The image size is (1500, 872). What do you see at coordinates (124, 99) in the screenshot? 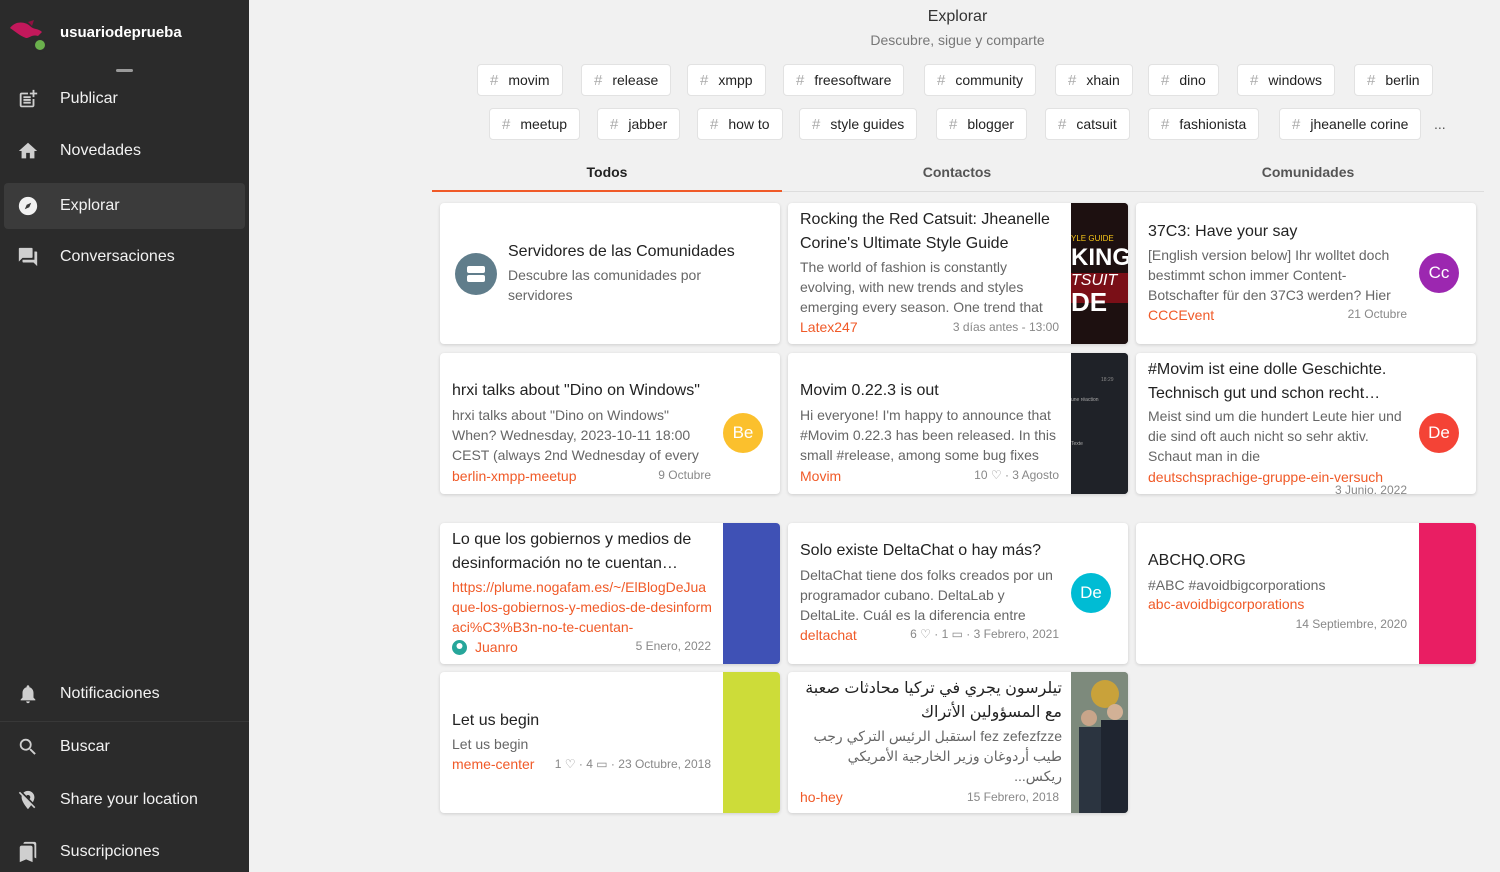
I see `nav-publish: Publicar` at bounding box center [124, 99].